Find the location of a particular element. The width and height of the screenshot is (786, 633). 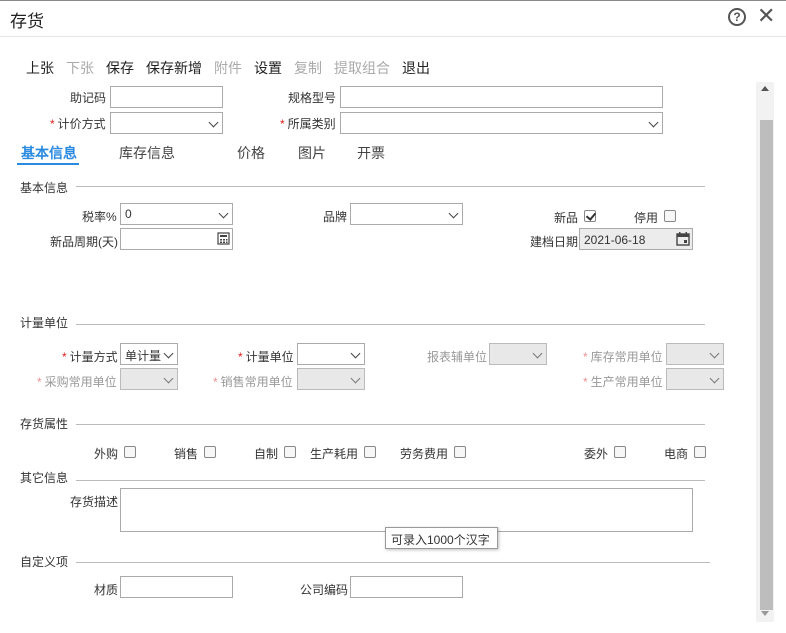

section-custom: 自定义项 is located at coordinates (44, 562).